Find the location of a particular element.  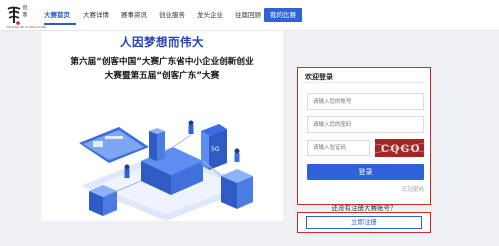

forgot-password-link: 忘记密码 is located at coordinates (413, 189).